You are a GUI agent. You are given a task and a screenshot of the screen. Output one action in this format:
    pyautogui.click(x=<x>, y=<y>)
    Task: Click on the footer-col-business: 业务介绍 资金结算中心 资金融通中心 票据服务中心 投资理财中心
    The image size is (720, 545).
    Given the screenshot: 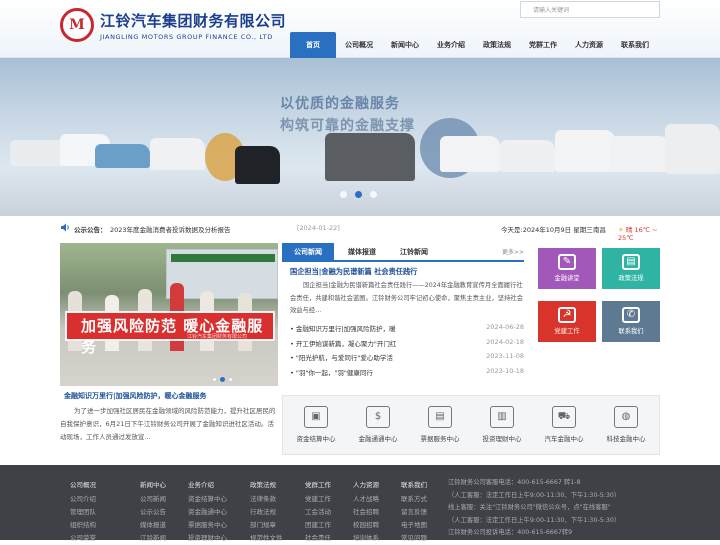 What is the action you would take?
    pyautogui.click(x=207, y=511)
    